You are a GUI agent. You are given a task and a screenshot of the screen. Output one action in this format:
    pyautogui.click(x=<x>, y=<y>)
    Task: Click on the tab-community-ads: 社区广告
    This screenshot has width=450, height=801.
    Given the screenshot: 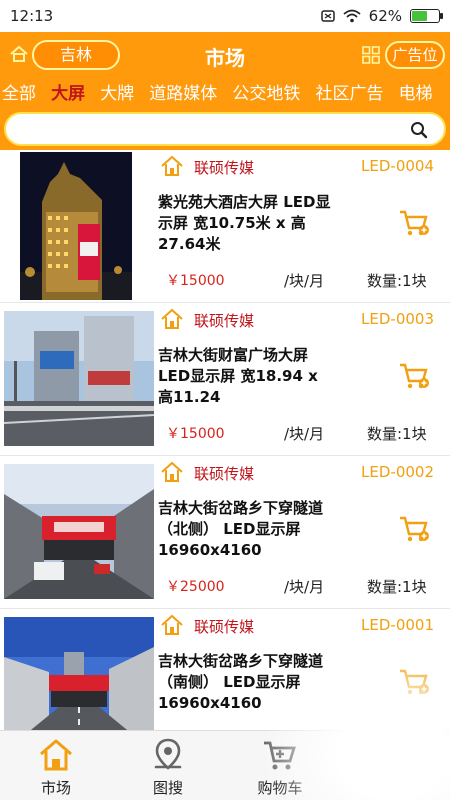 What is the action you would take?
    pyautogui.click(x=349, y=94)
    